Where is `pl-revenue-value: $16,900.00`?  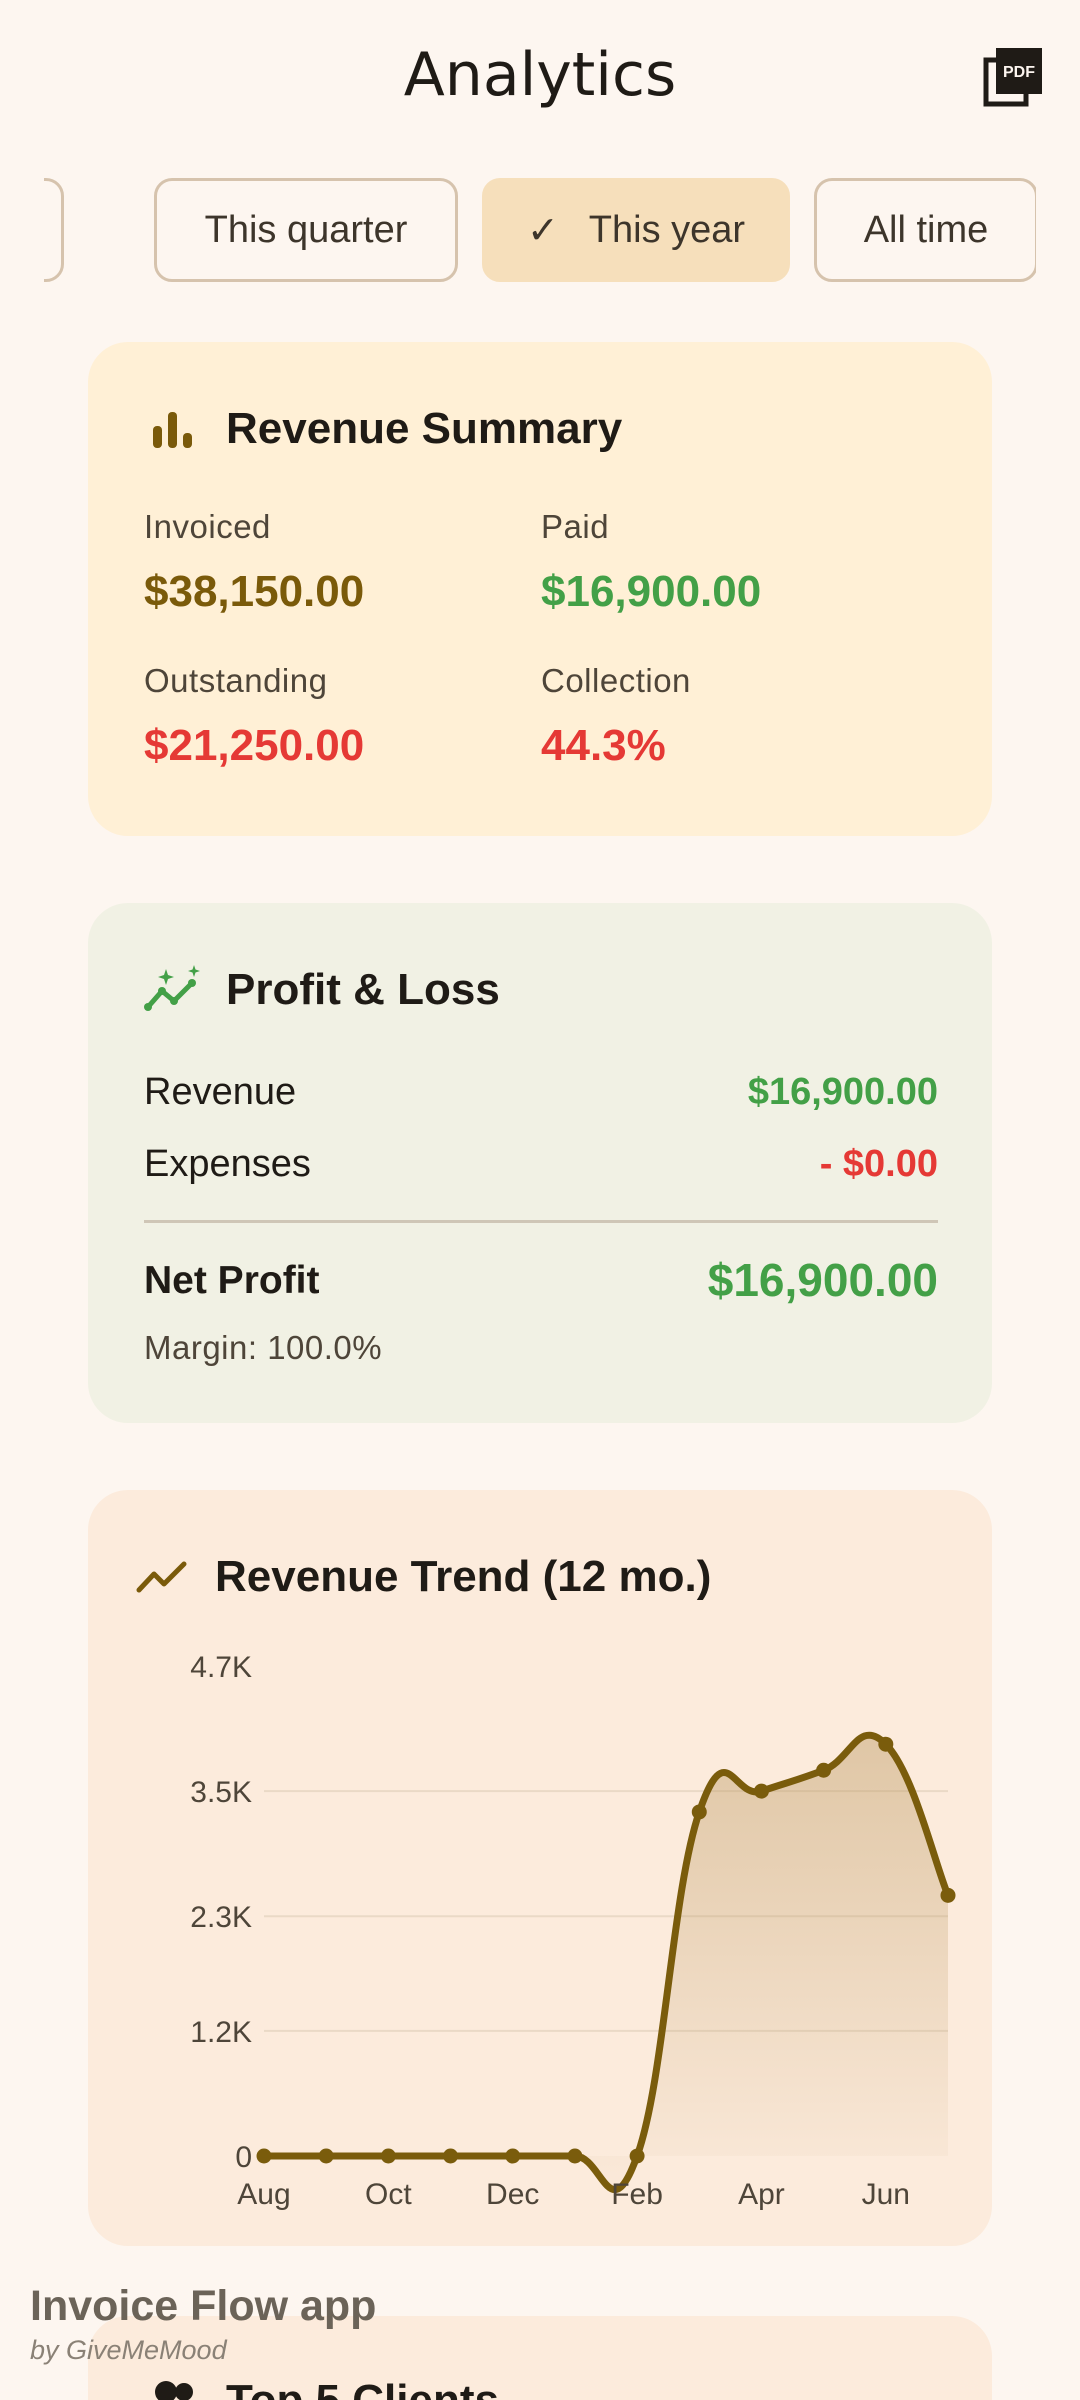 pl-revenue-value: $16,900.00 is located at coordinates (842, 1092).